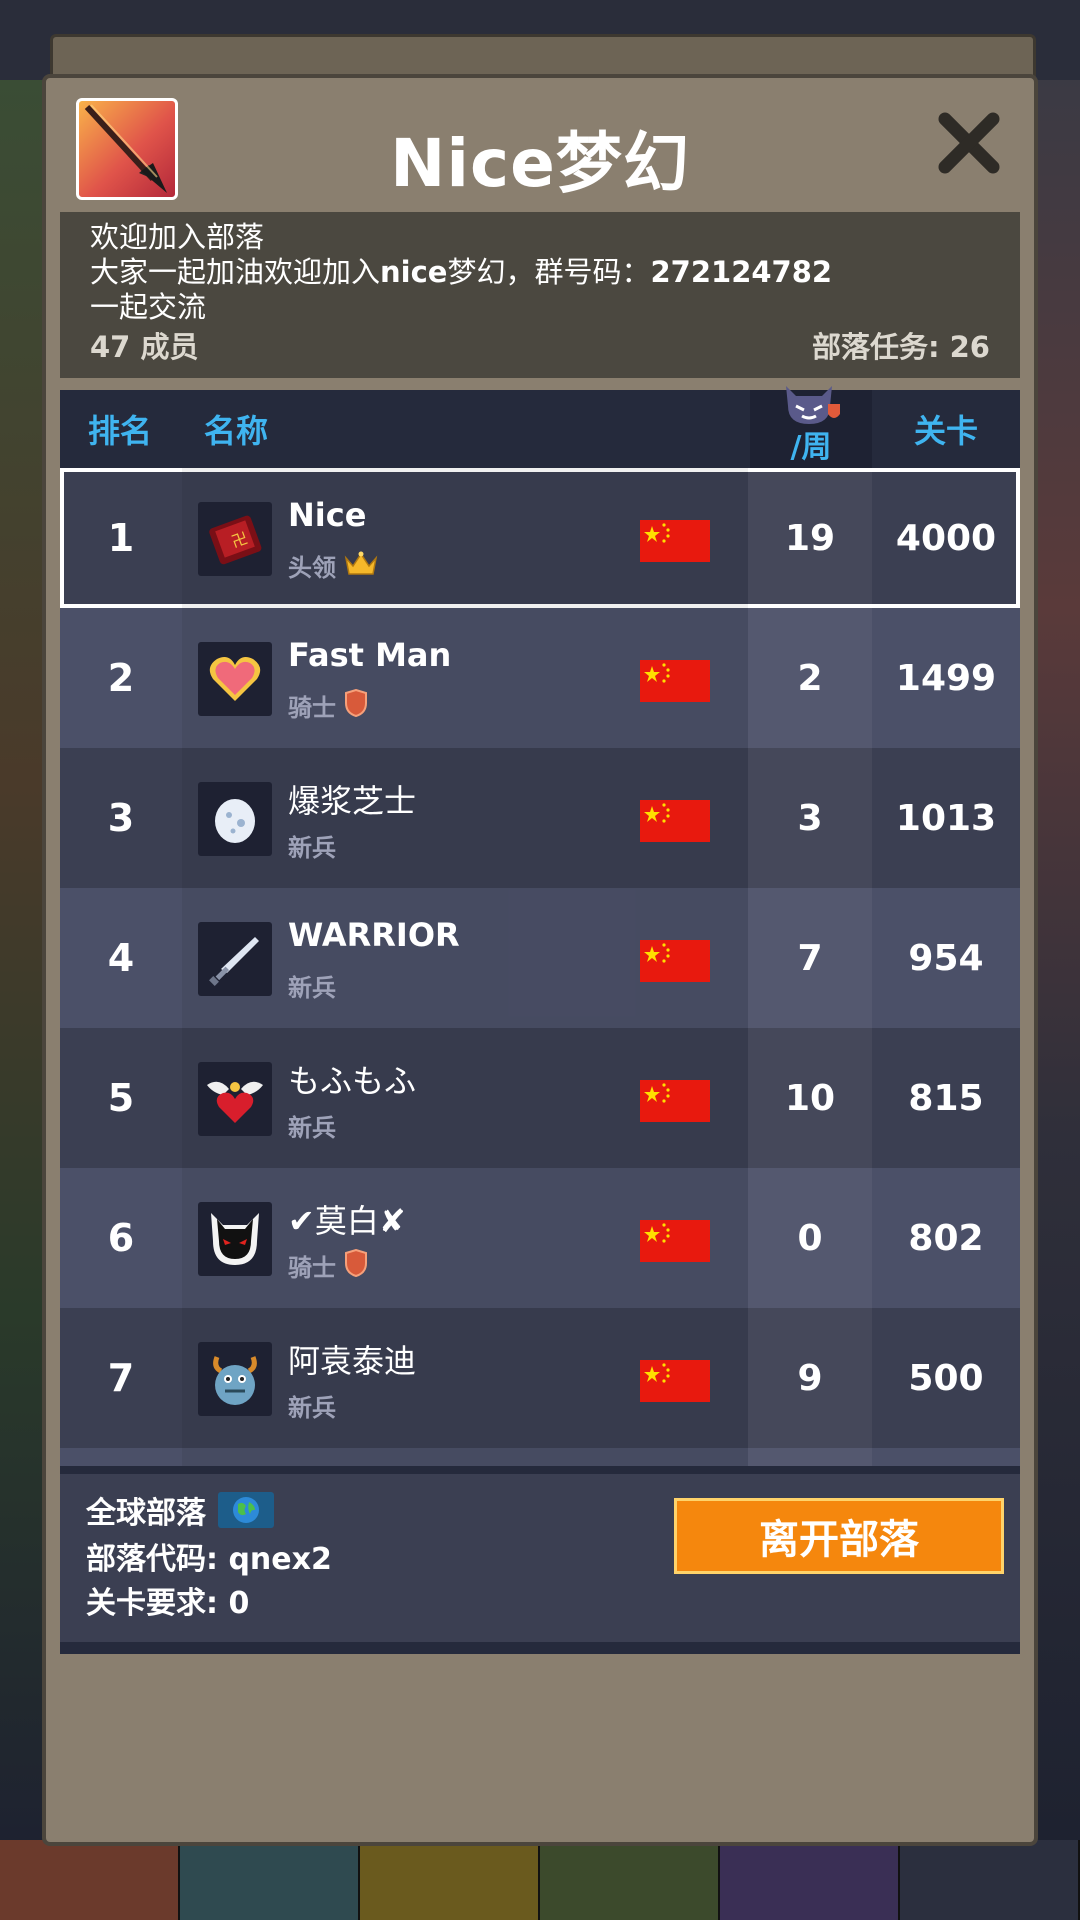  What do you see at coordinates (352, 1081) in the screenshot?
I see `player-name: もふもふ` at bounding box center [352, 1081].